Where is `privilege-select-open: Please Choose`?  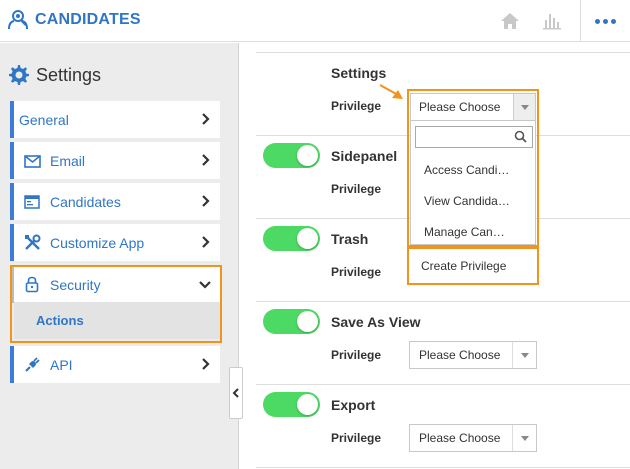
privilege-select-open: Please Choose is located at coordinates (473, 107).